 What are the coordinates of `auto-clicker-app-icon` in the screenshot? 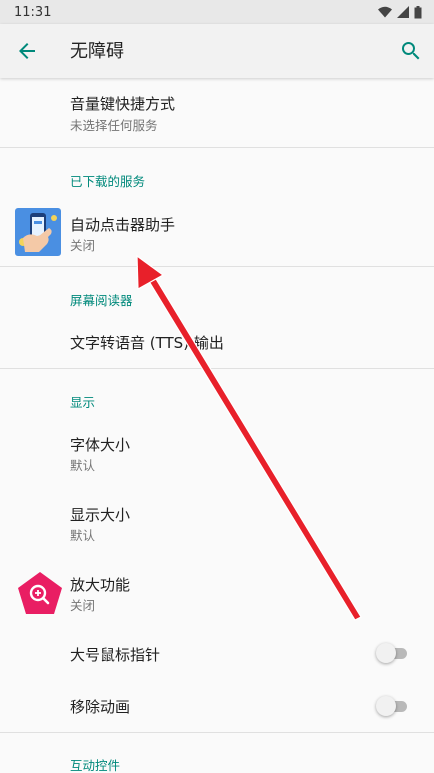 It's located at (38, 232).